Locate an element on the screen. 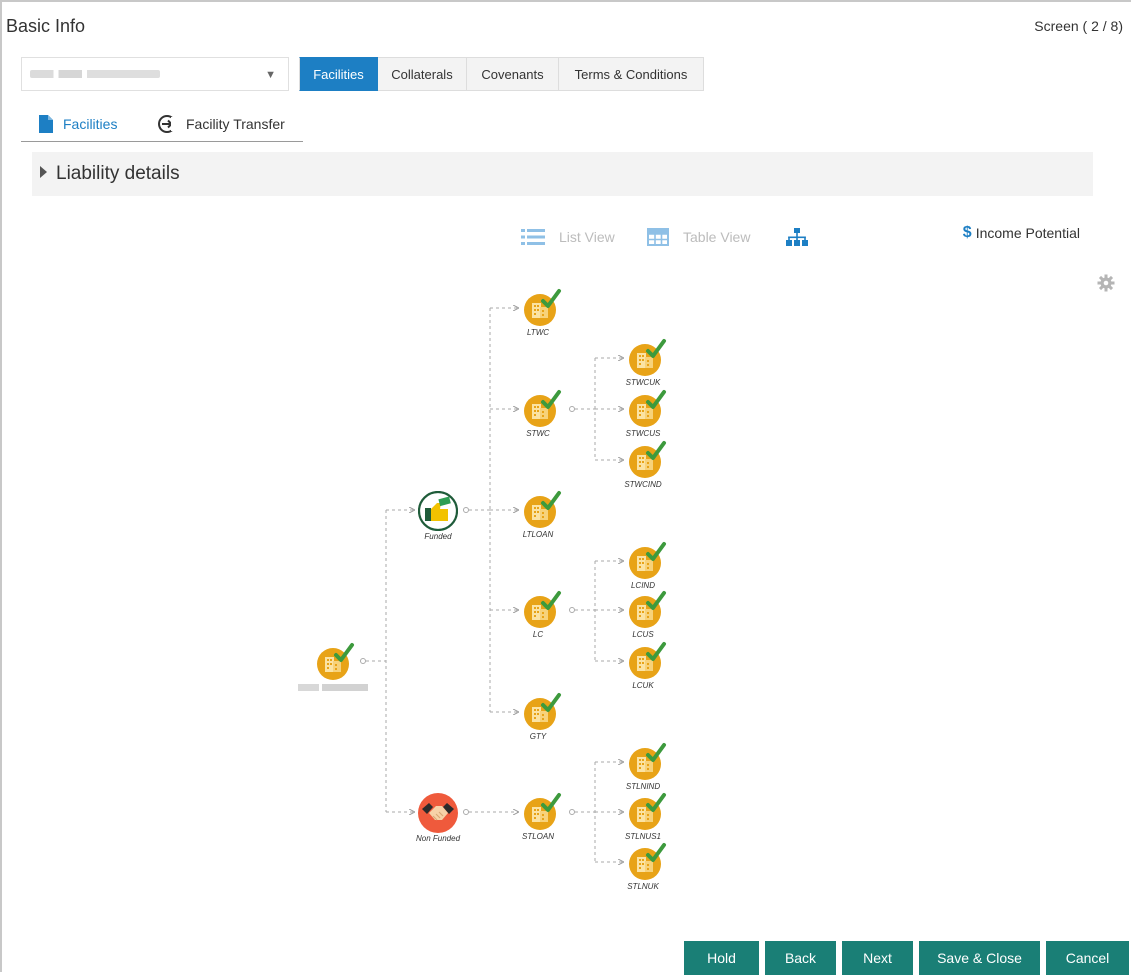  facility-node-stwcind is located at coordinates (646, 459).